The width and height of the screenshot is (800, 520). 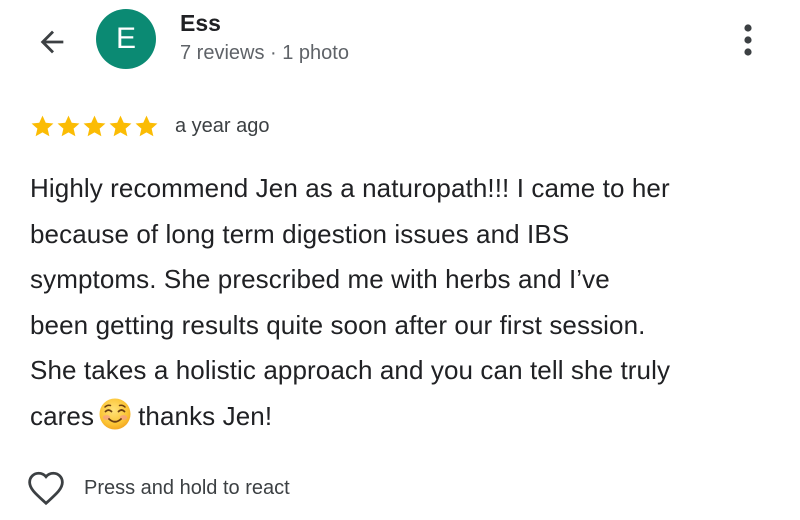 I want to click on avatar-letter: E, so click(x=125, y=38).